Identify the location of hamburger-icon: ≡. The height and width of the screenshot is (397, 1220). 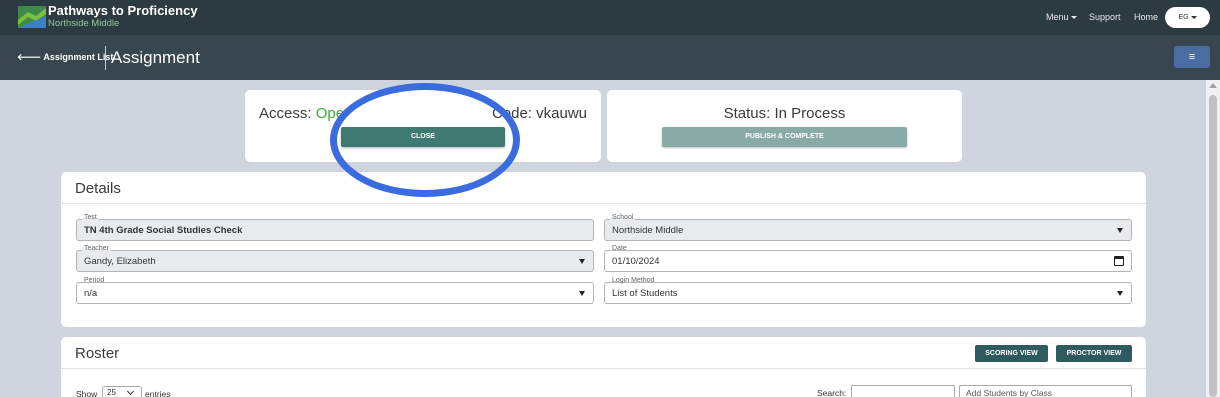
(1192, 57).